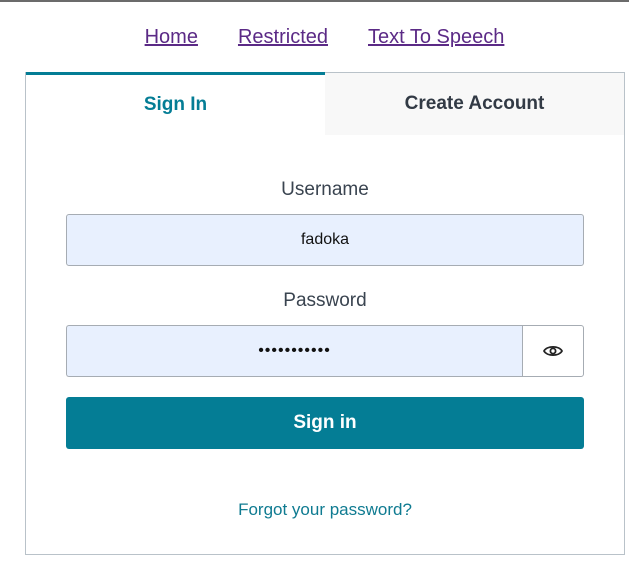  I want to click on username-input: fadoka, so click(325, 240).